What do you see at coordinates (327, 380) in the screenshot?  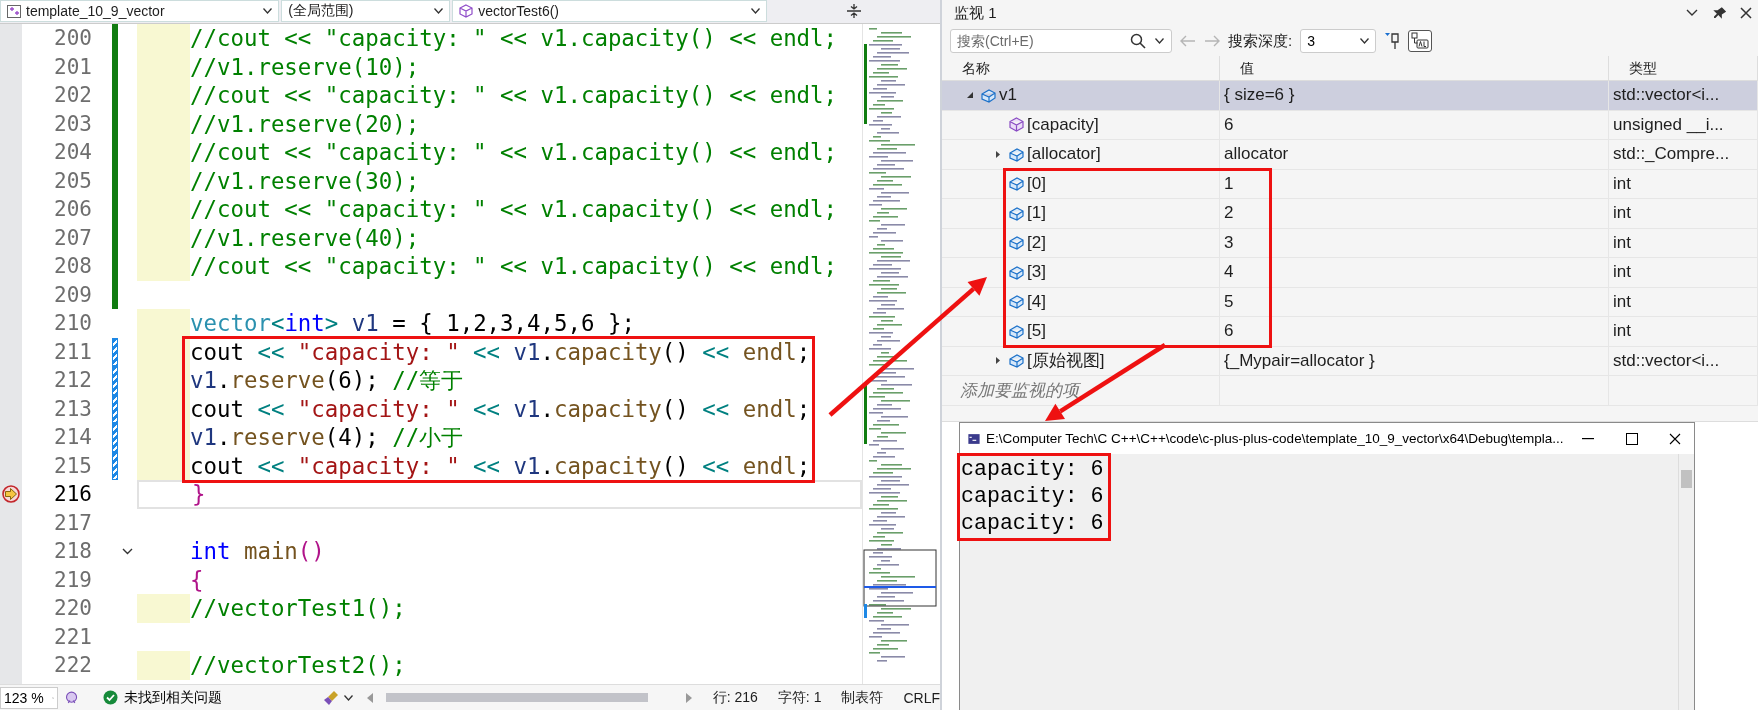 I see `code-line: v1.reserve(6); //等于` at bounding box center [327, 380].